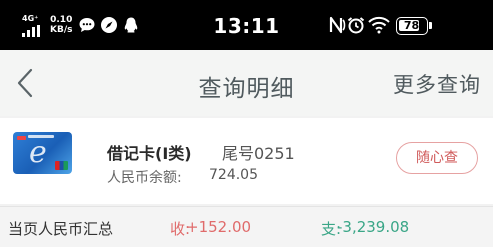 This screenshot has height=247, width=493. What do you see at coordinates (21, 138) in the screenshot?
I see `bank-logo` at bounding box center [21, 138].